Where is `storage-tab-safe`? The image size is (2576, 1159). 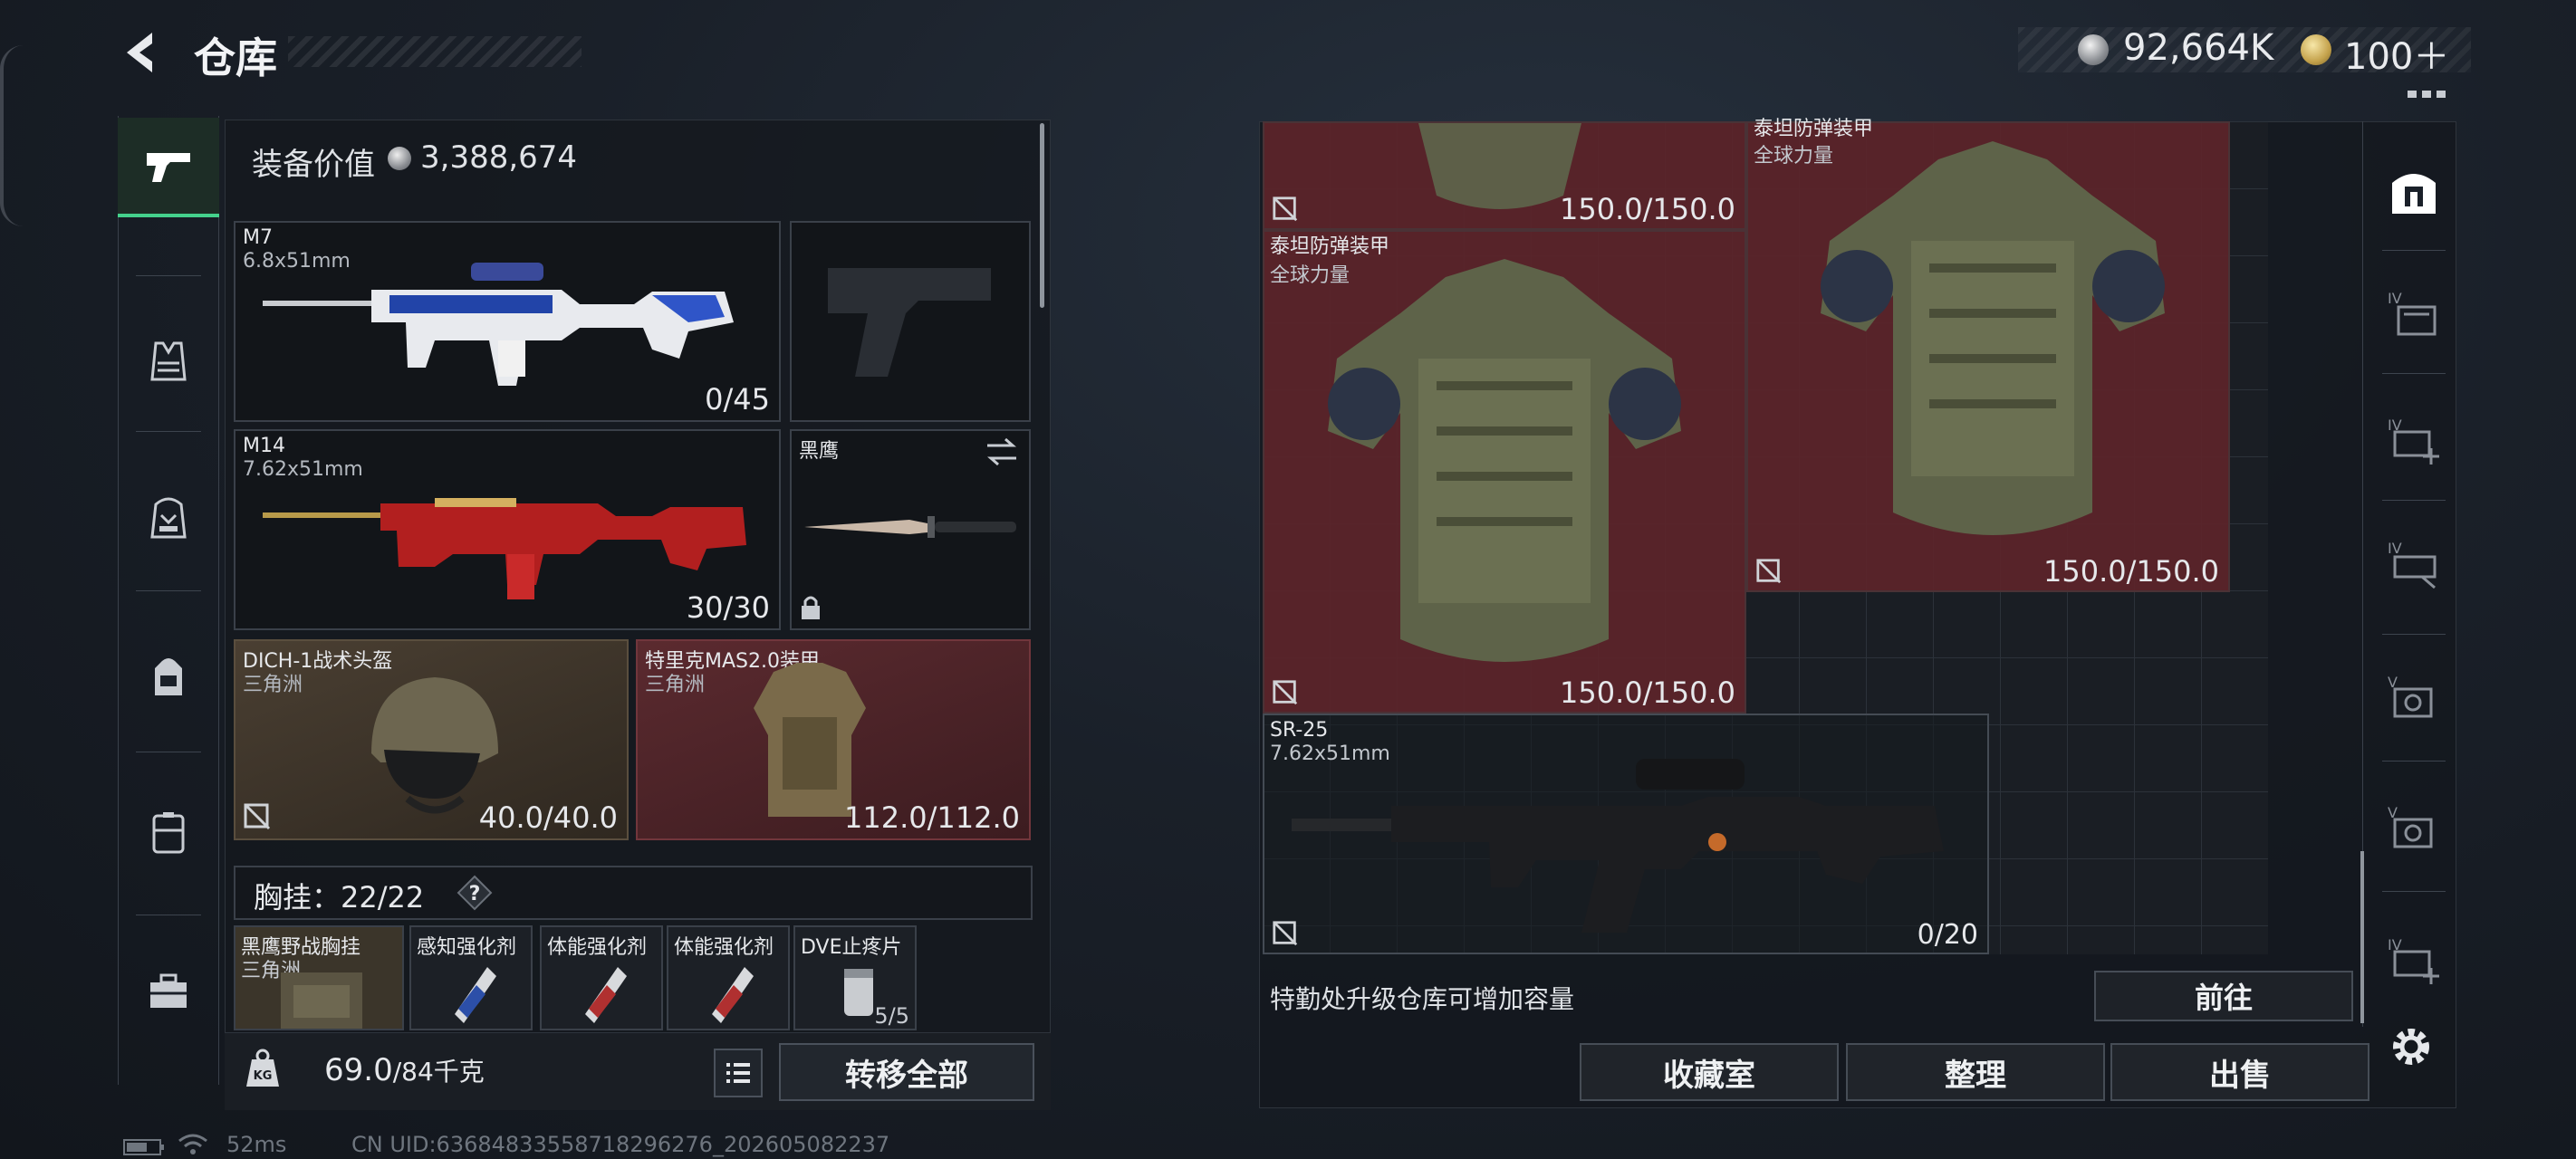 storage-tab-safe is located at coordinates (2414, 191).